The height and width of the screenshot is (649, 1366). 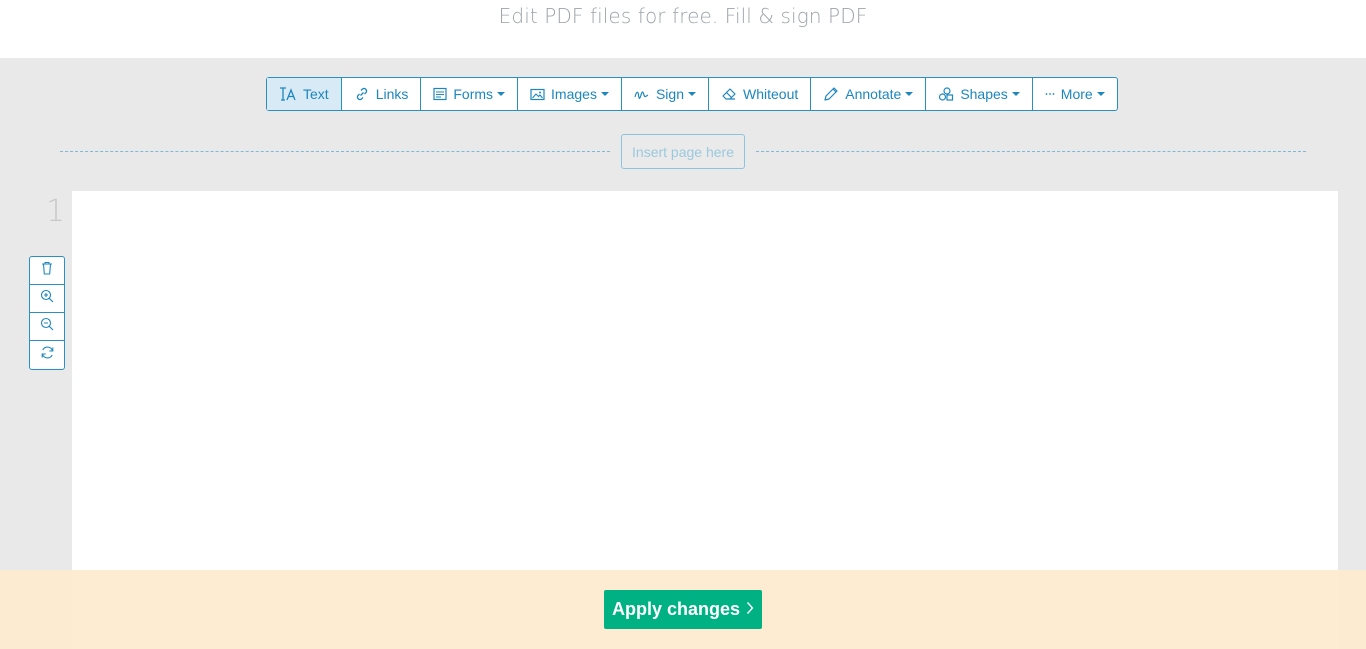 I want to click on insert-page-divider-left, so click(x=335, y=151).